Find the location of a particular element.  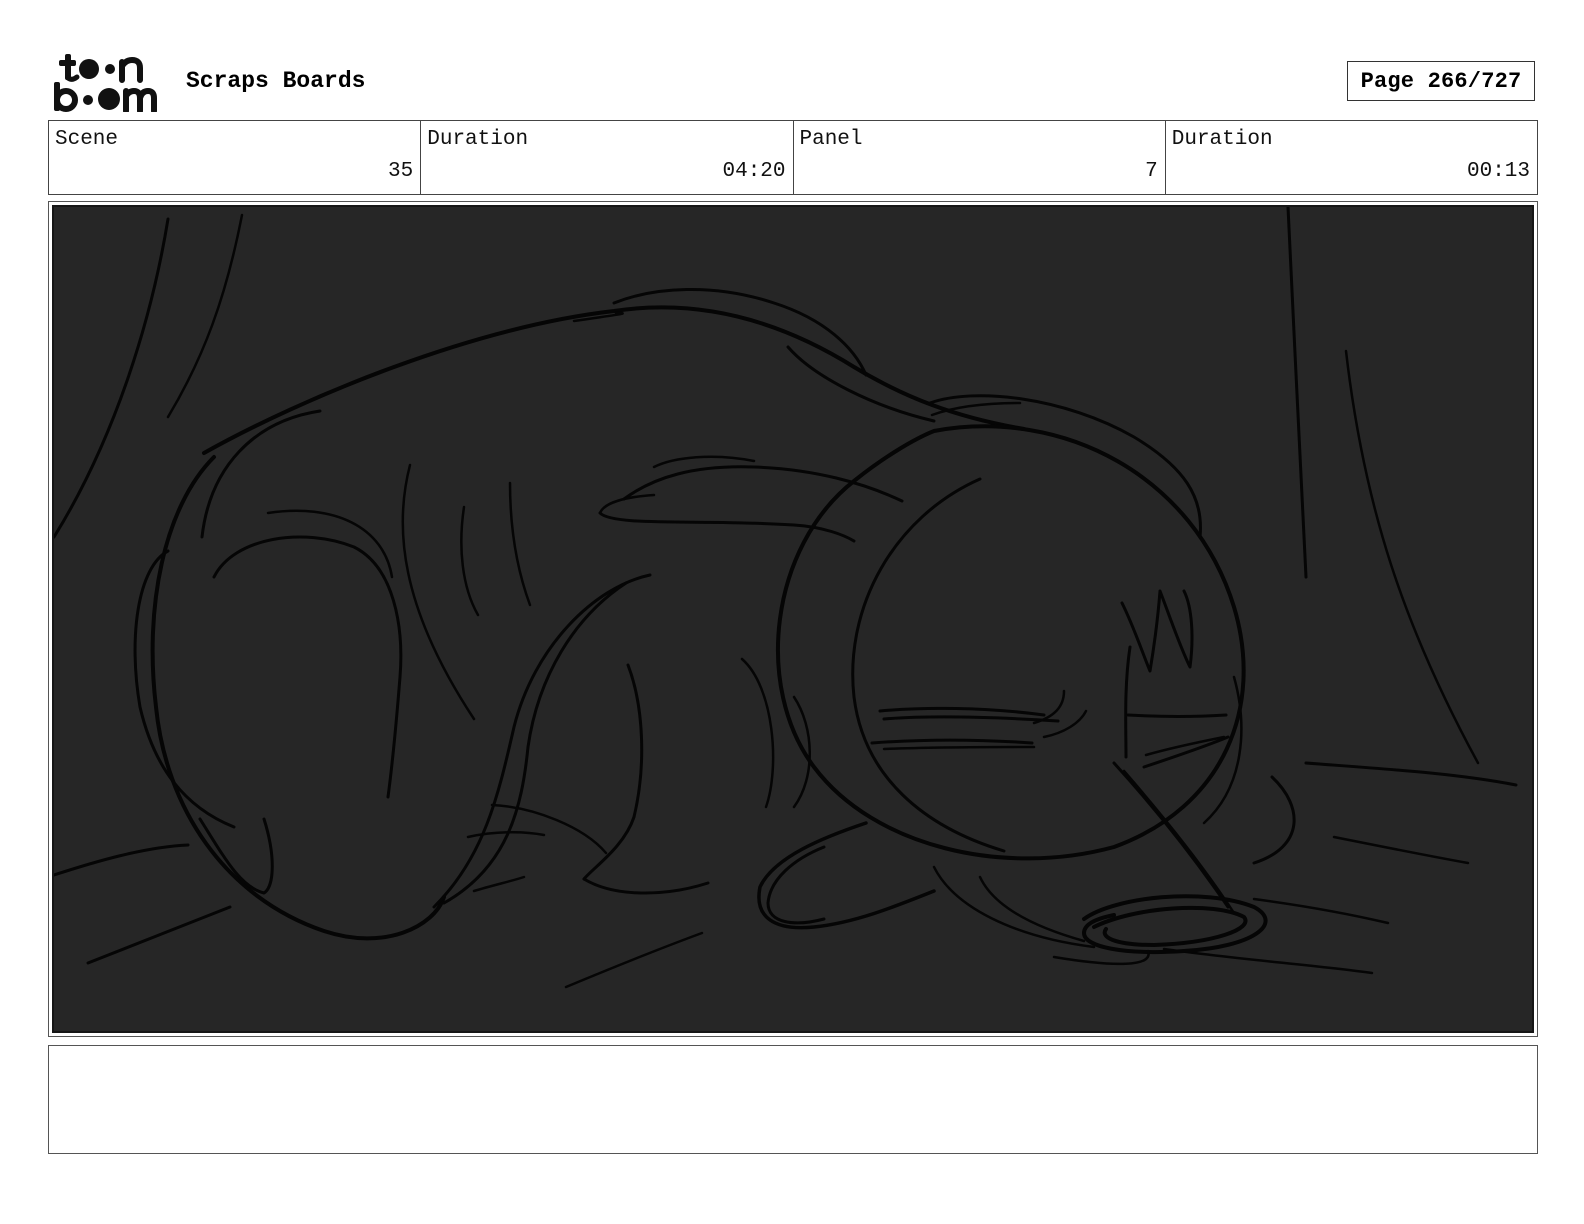

scene-cell: Scene 35 is located at coordinates (235, 157).